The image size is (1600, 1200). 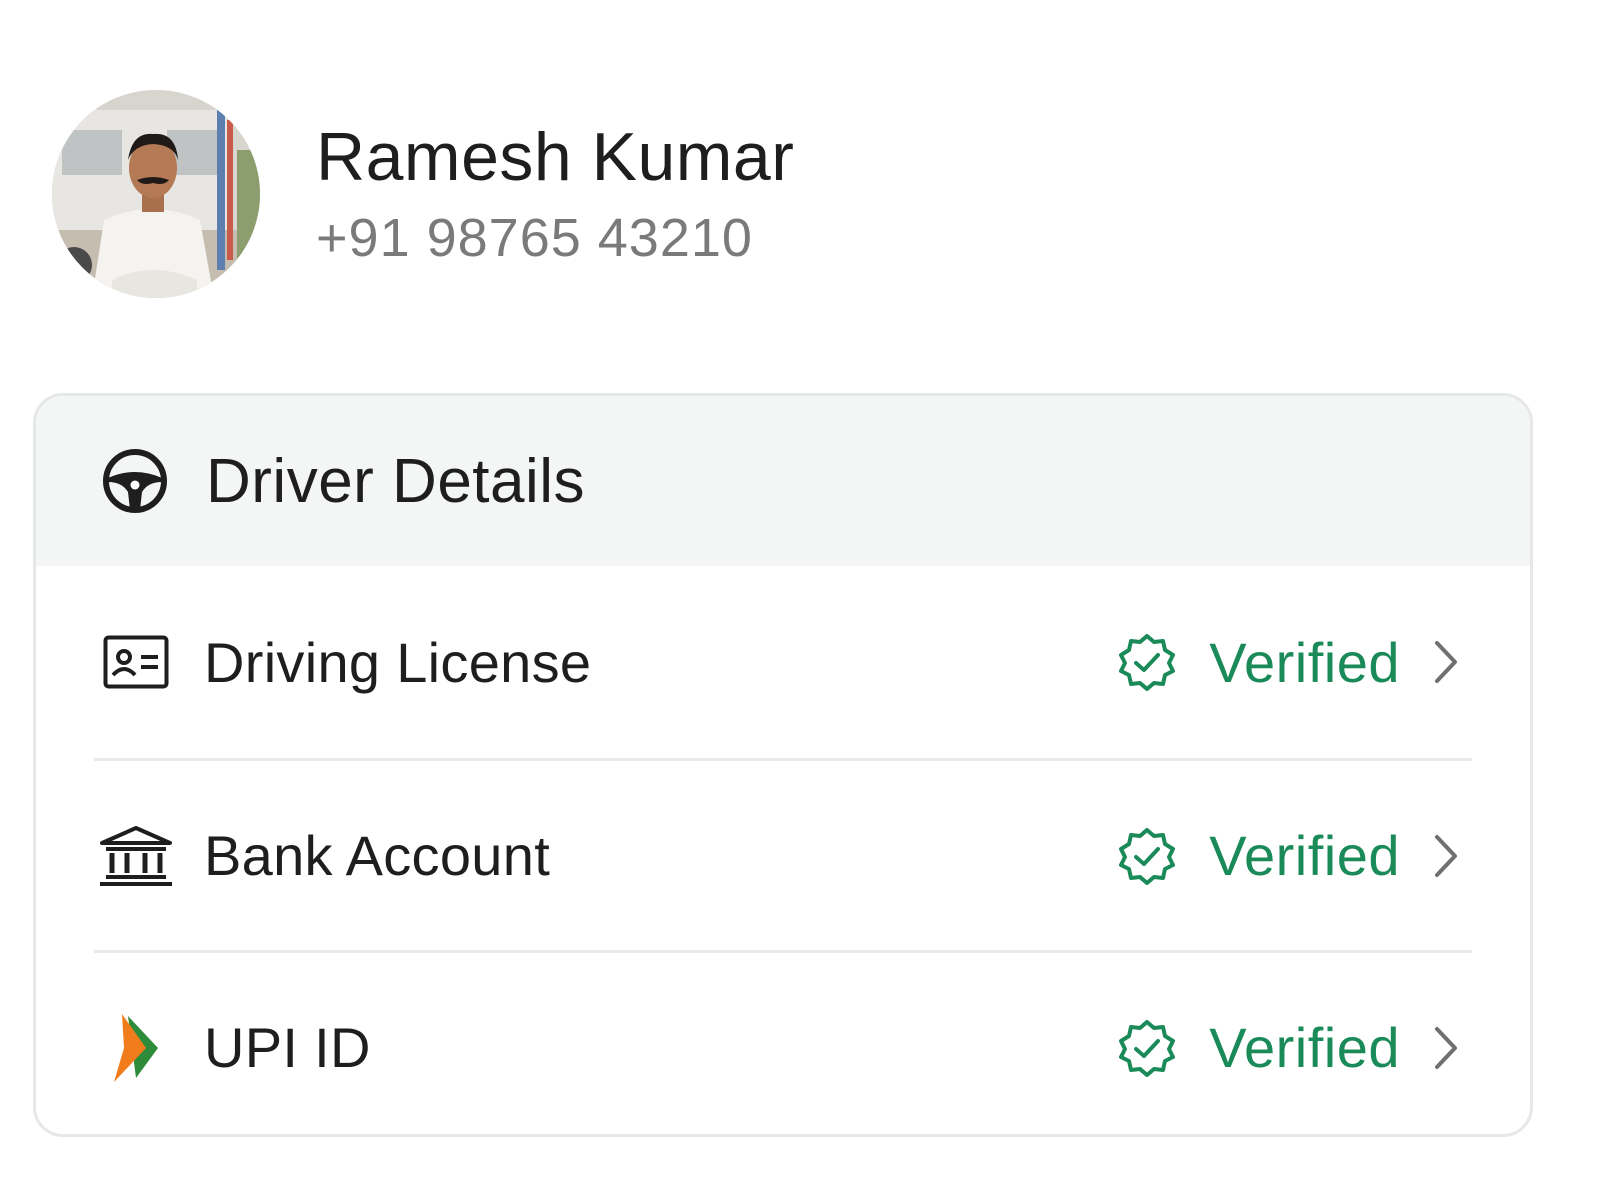 I want to click on driving-license-label: Driving License, so click(x=398, y=662).